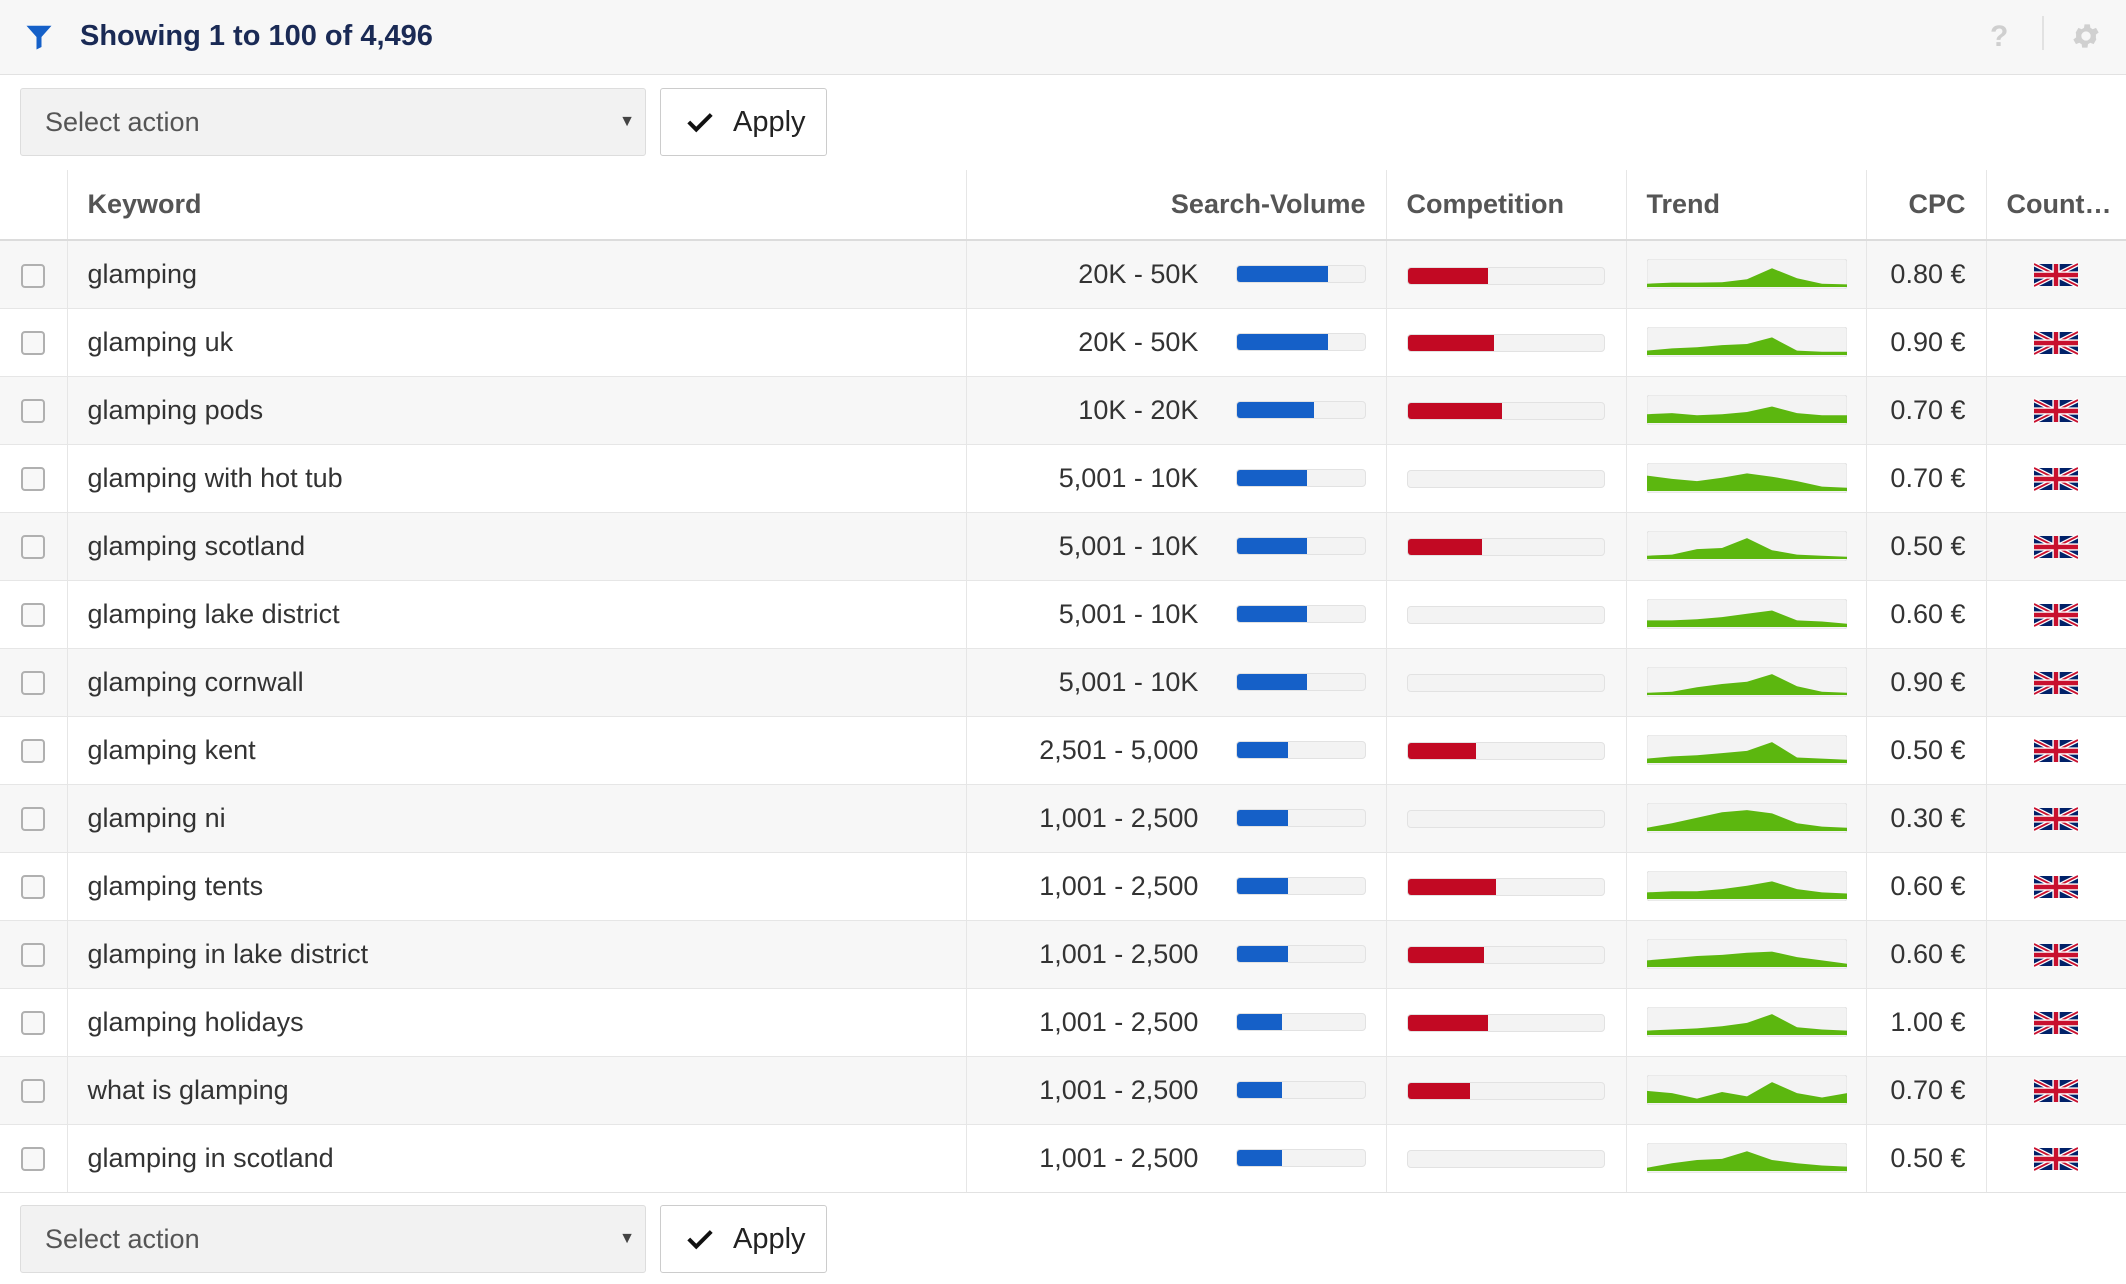 This screenshot has width=2126, height=1284. I want to click on table-row: glamping scotland 5,001 - 10K 0.50 €, so click(1063, 546).